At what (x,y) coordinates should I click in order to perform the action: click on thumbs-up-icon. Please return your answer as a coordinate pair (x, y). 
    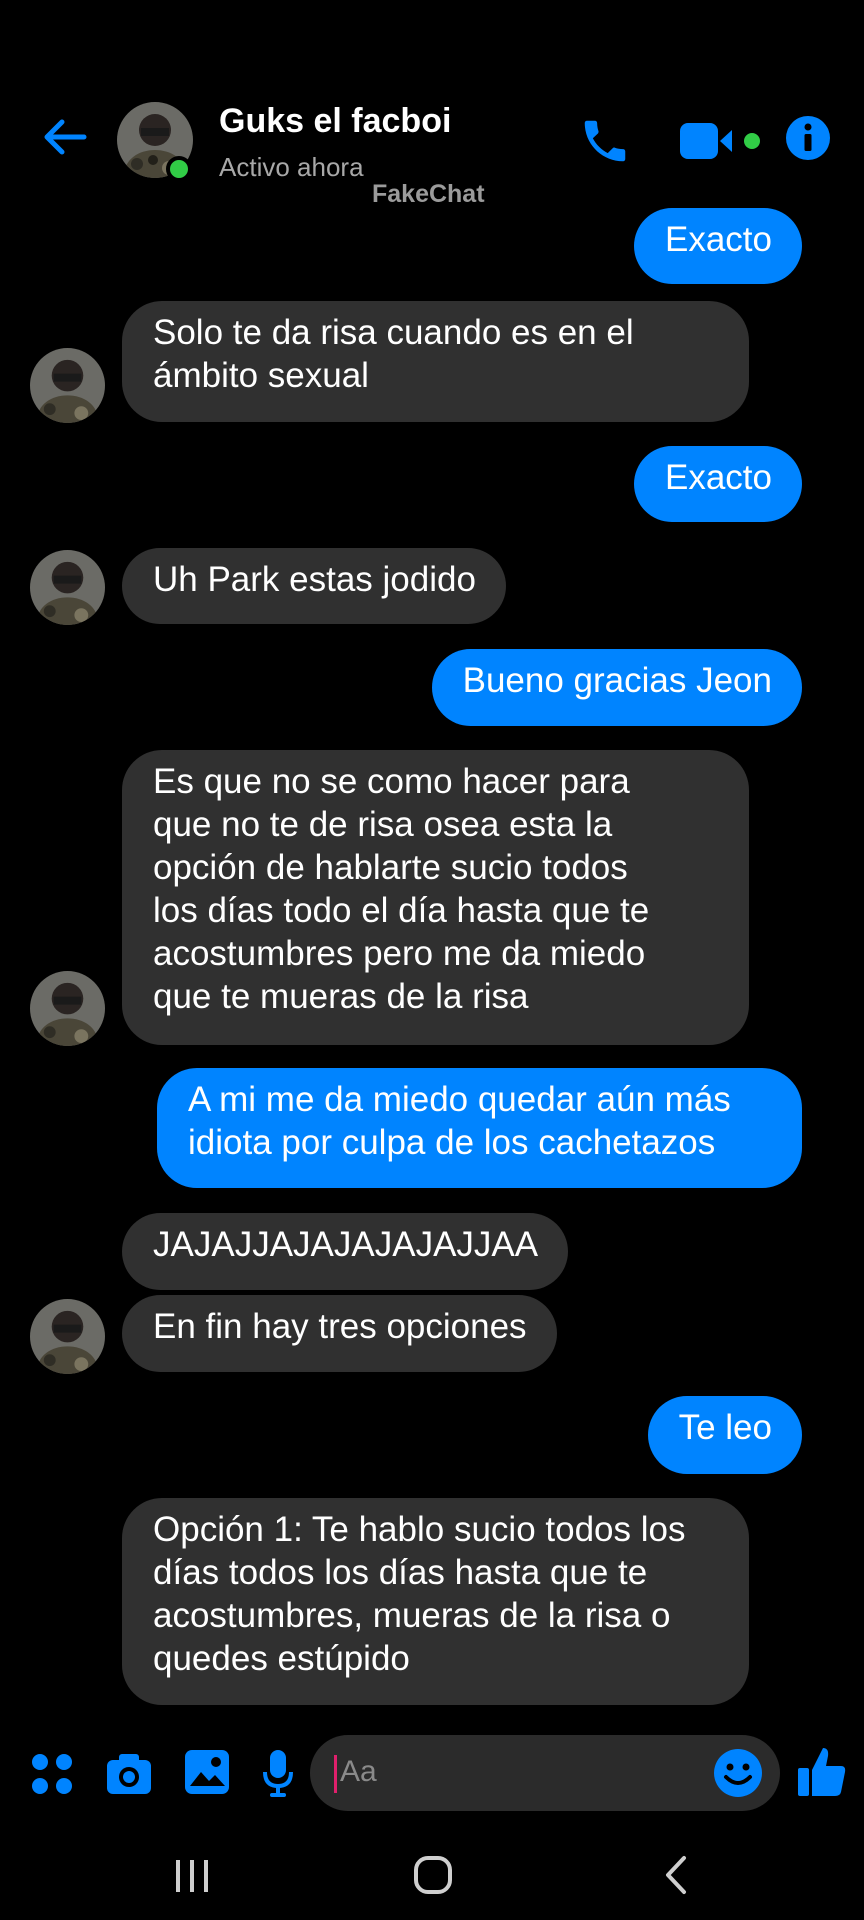
    Looking at the image, I should click on (822, 1772).